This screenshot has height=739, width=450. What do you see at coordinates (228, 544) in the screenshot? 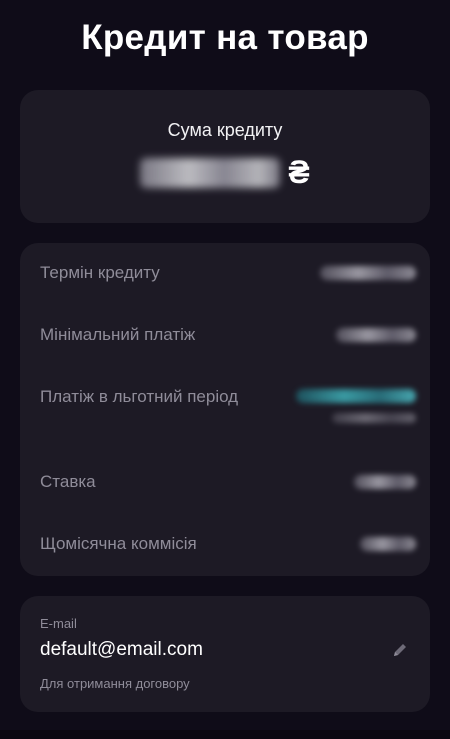
I see `detail-row-monthly-fee: Щомісячна коммісія` at bounding box center [228, 544].